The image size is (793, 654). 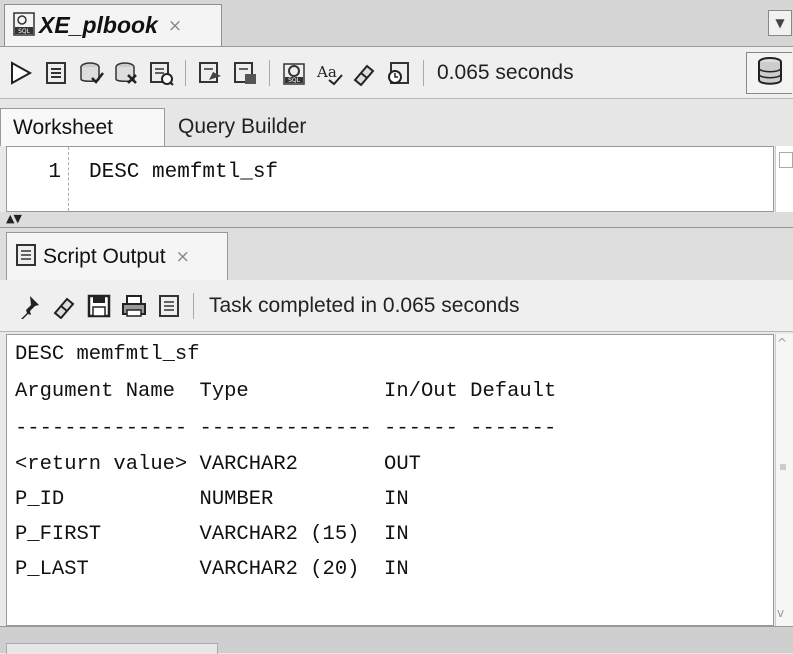 What do you see at coordinates (134, 306) in the screenshot?
I see `print-icon` at bounding box center [134, 306].